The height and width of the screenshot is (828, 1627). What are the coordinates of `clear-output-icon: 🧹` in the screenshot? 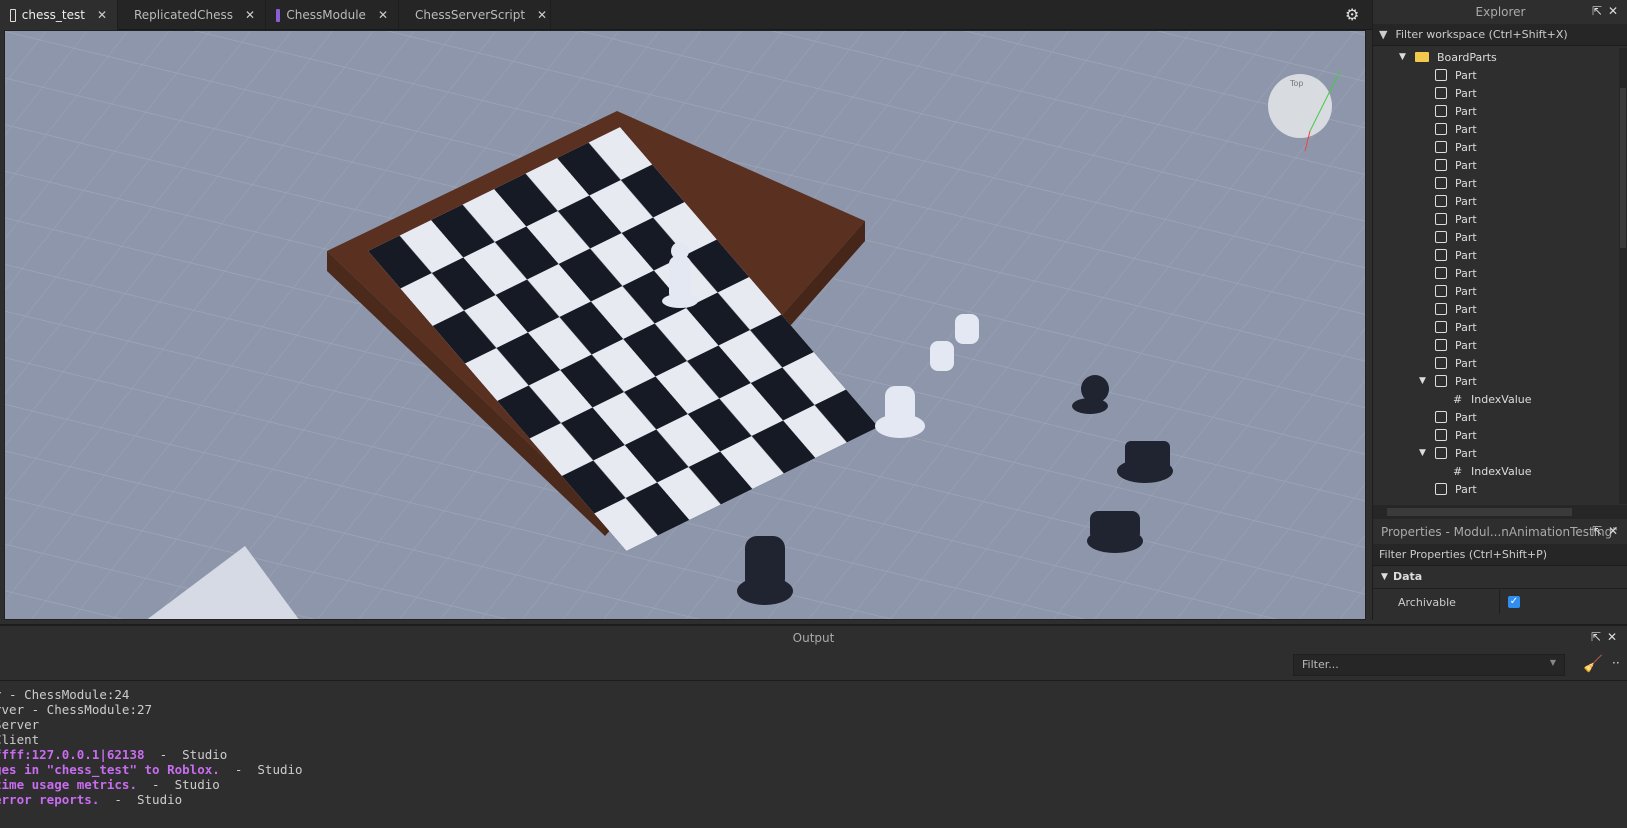 It's located at (1593, 663).